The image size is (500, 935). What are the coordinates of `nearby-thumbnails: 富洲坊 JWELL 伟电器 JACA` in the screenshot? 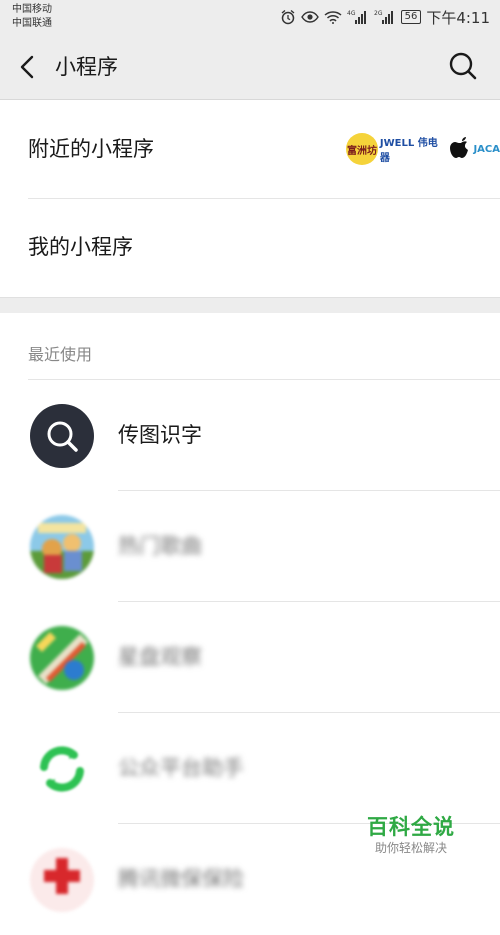 It's located at (423, 149).